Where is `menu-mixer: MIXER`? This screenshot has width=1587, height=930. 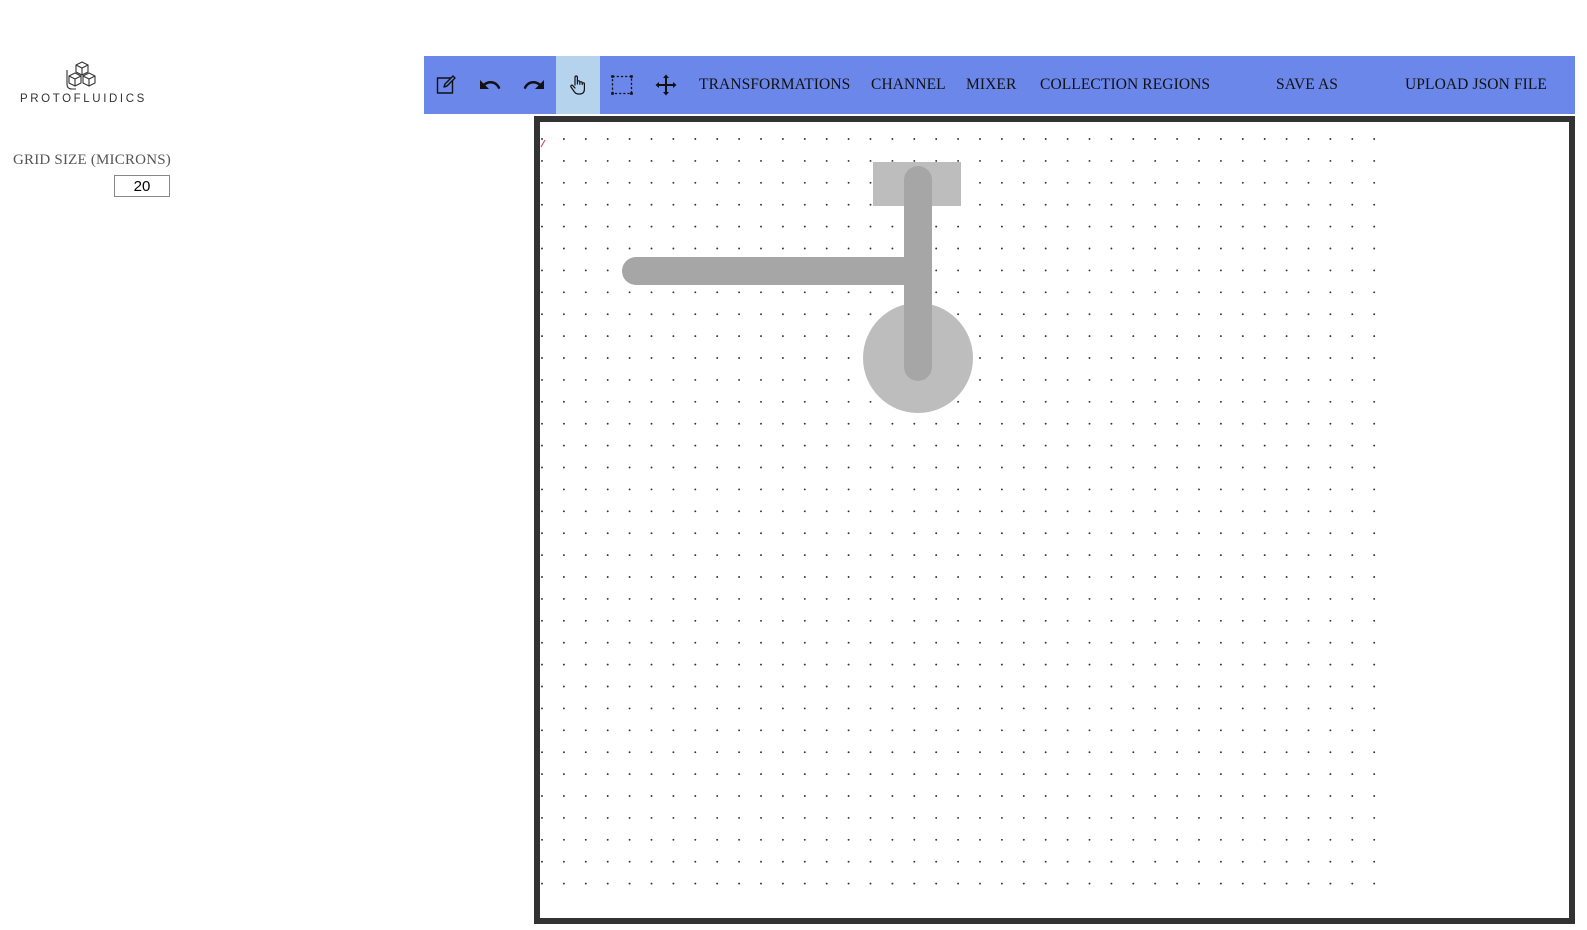
menu-mixer: MIXER is located at coordinates (991, 85).